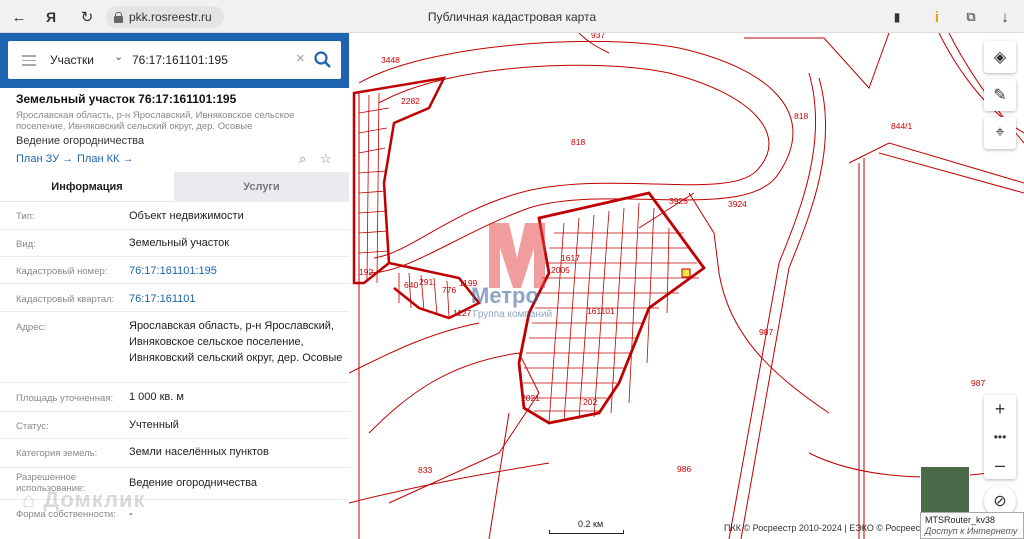  Describe the element at coordinates (426, 282) in the screenshot. I see `map-label: 291` at that location.